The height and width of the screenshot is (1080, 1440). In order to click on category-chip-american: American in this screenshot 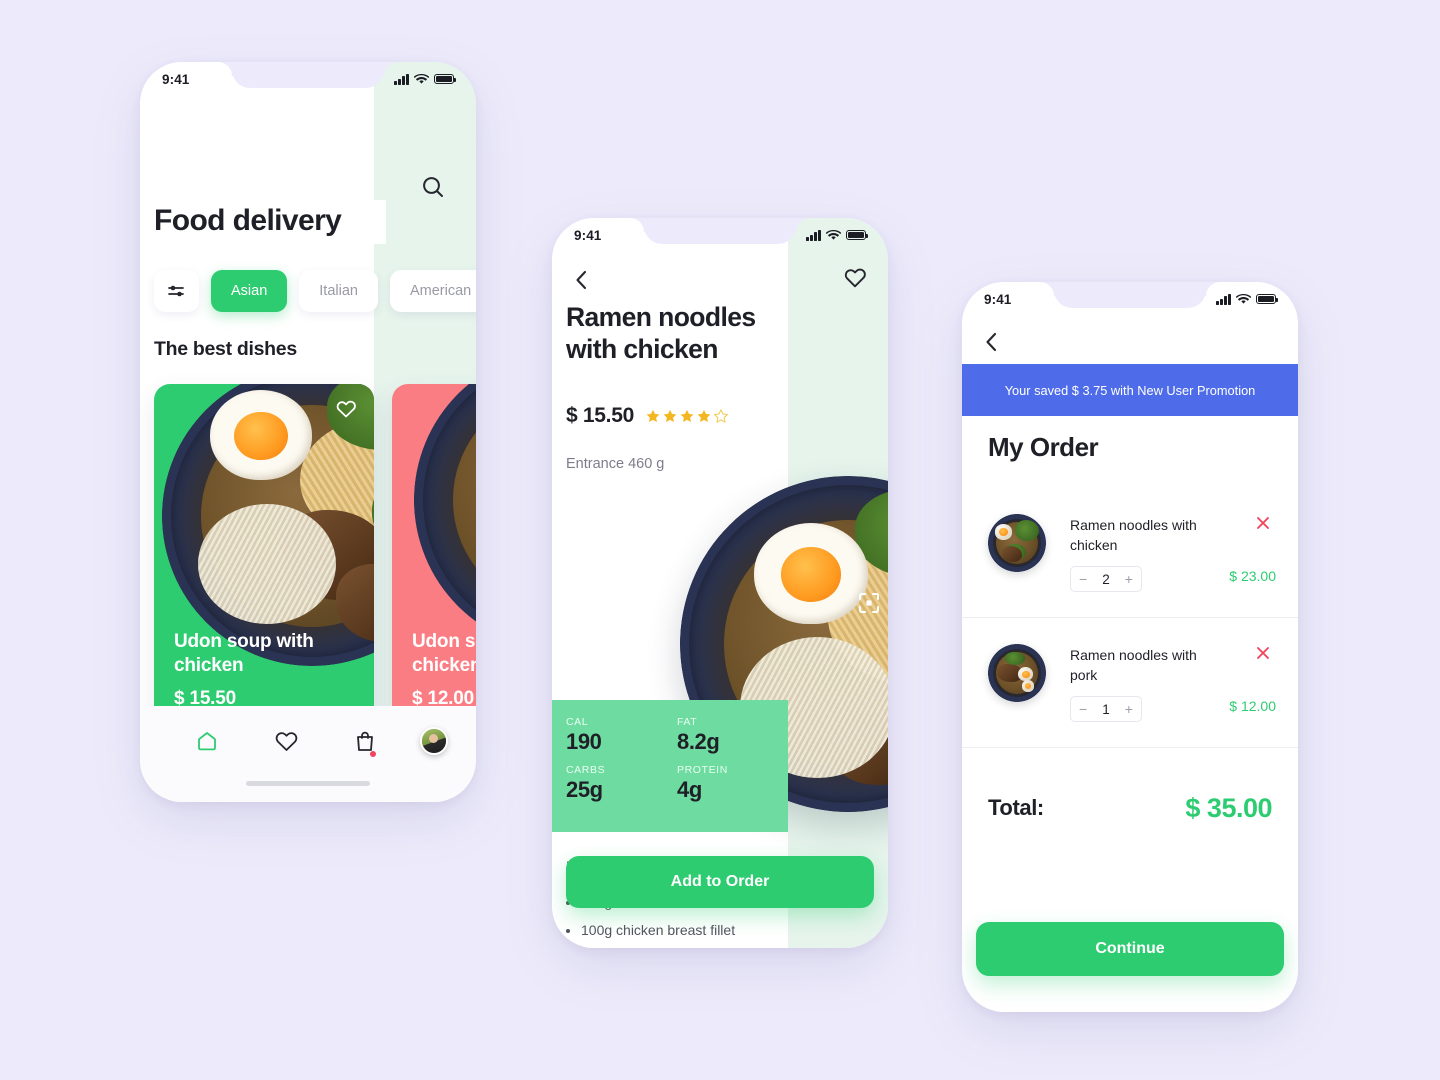, I will do `click(432, 291)`.